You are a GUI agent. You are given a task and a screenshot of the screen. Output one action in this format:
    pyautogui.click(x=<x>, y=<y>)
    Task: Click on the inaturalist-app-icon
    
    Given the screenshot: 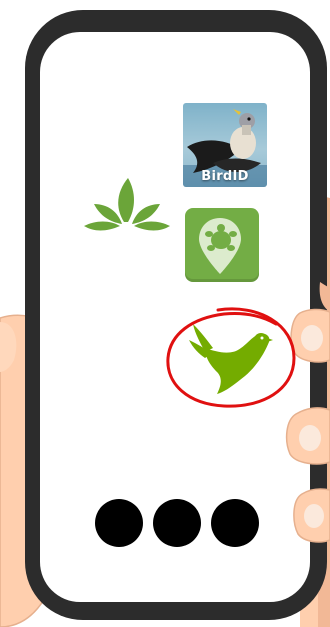 What is the action you would take?
    pyautogui.click(x=230, y=357)
    